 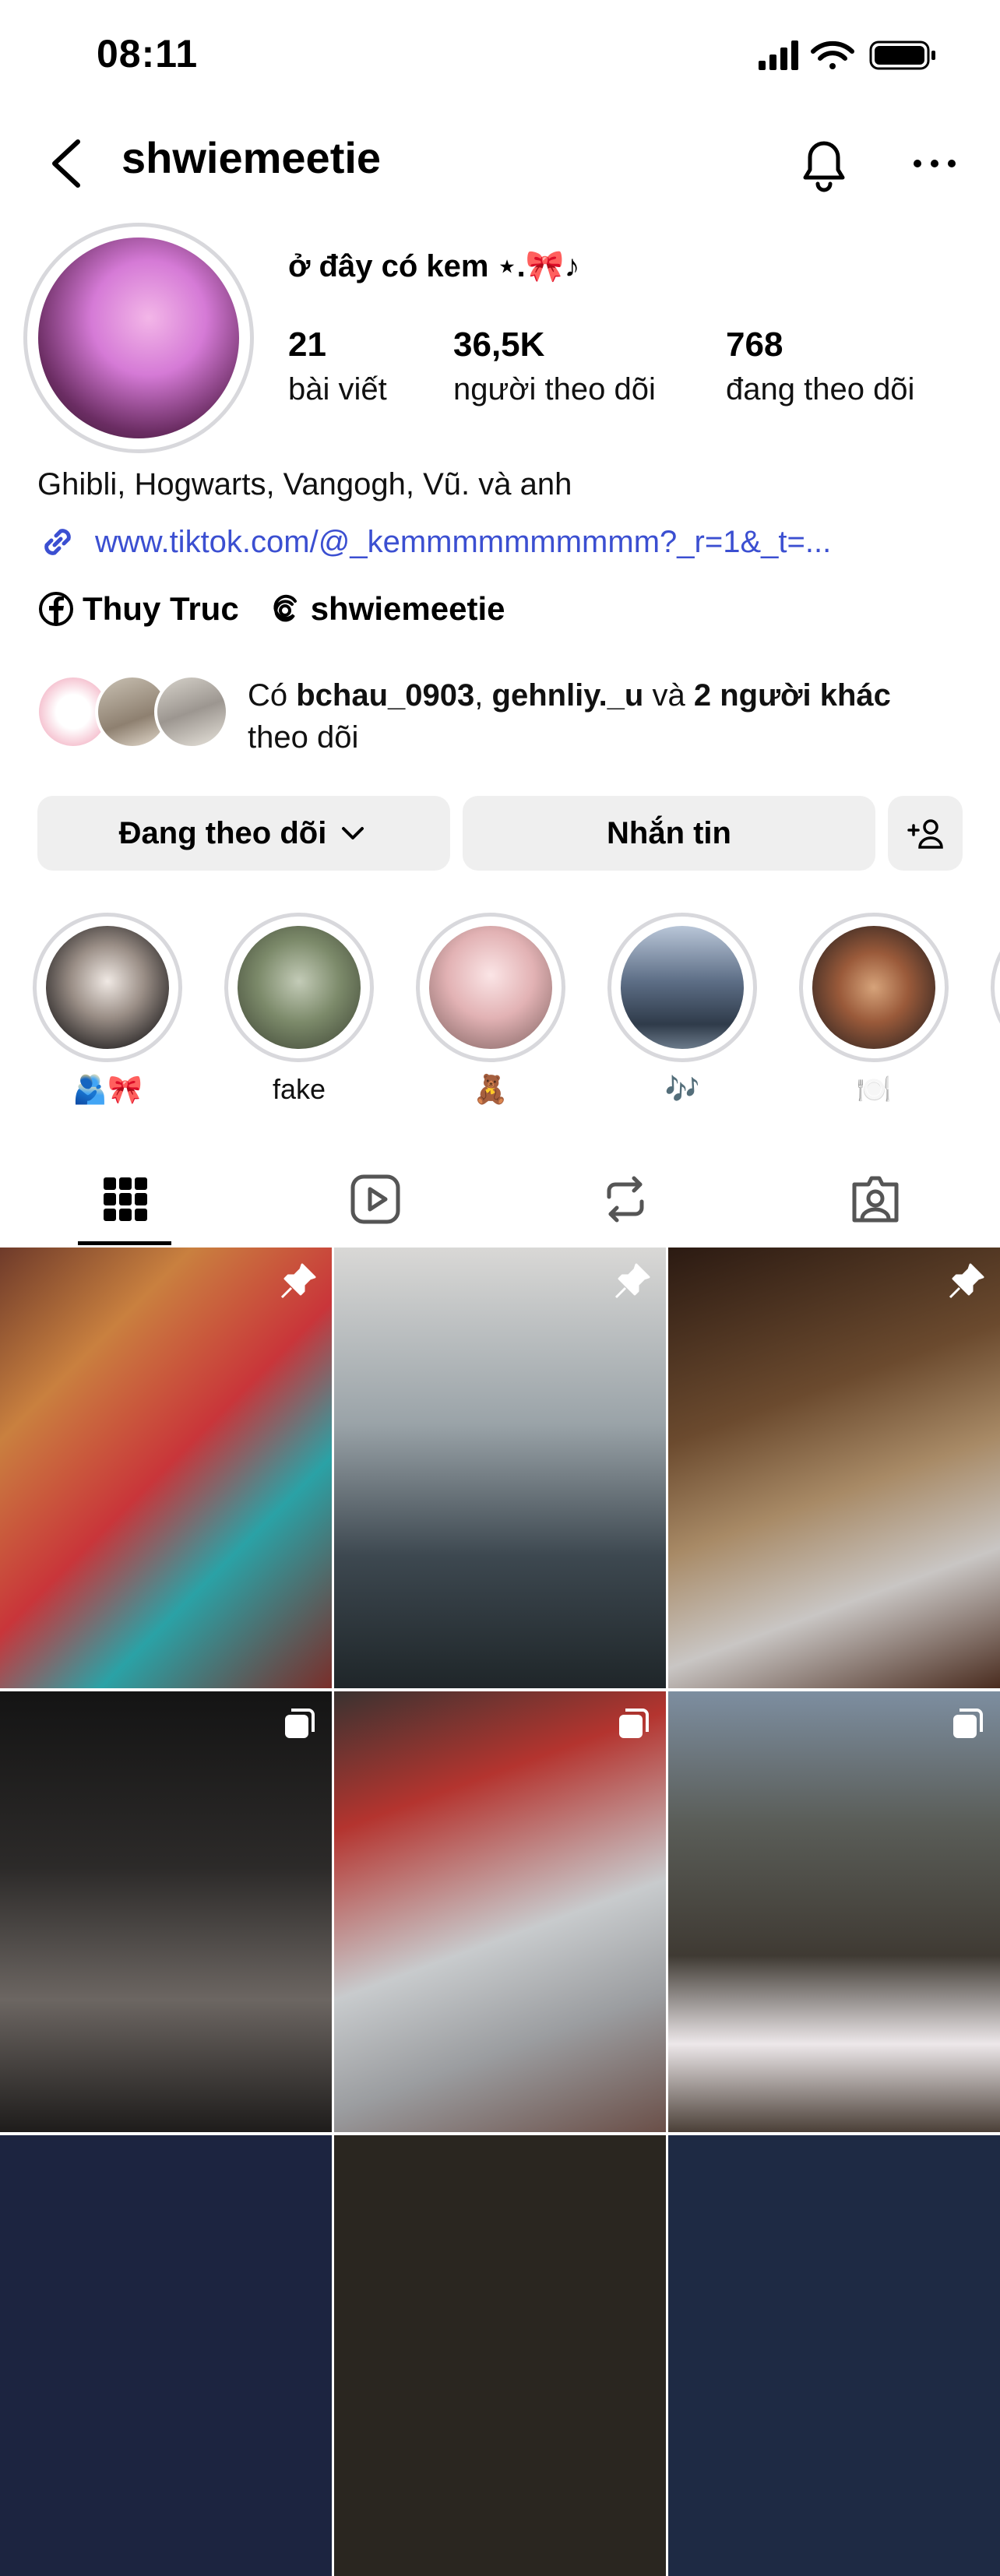 What do you see at coordinates (995, 987) in the screenshot?
I see `highlight-6-partial` at bounding box center [995, 987].